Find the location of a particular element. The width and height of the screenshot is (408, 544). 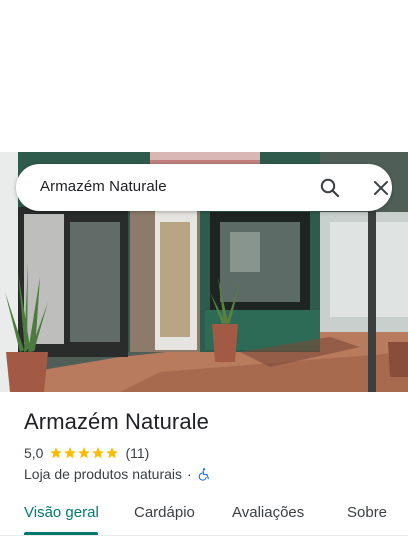

search-input: Armazém Naturale is located at coordinates (103, 186).